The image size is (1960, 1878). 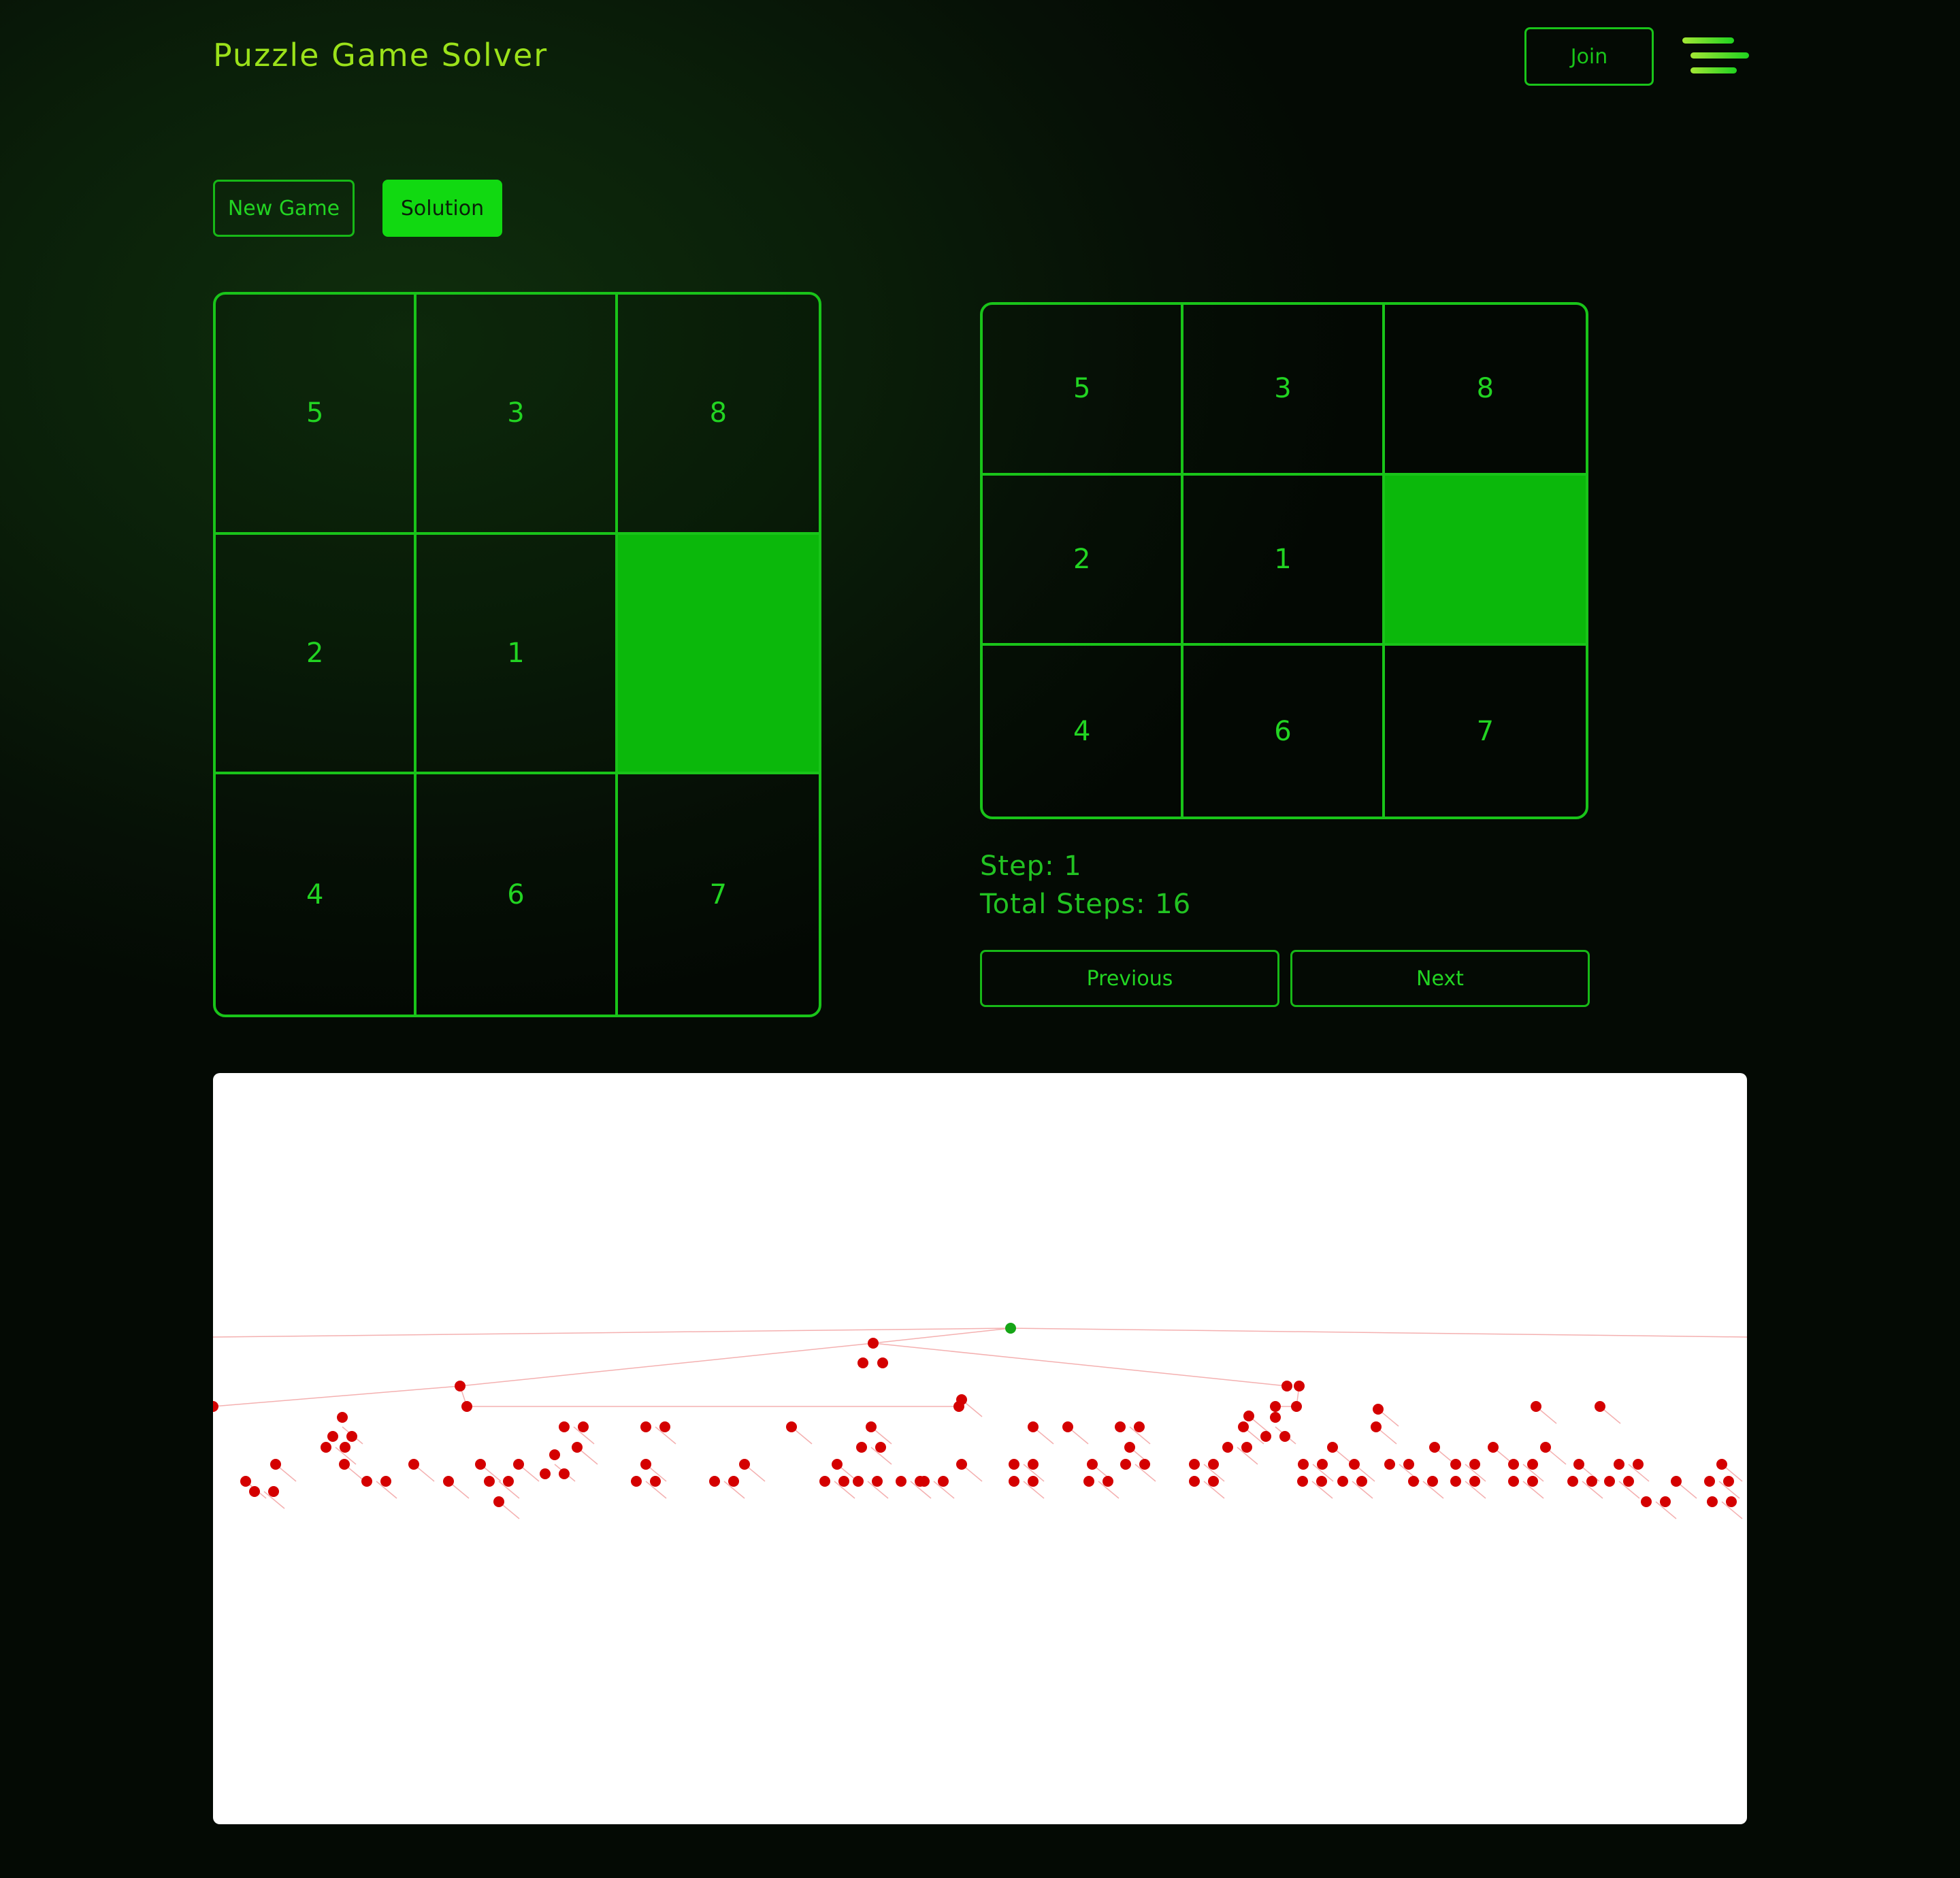 What do you see at coordinates (1129, 978) in the screenshot?
I see `previous-button: Previous` at bounding box center [1129, 978].